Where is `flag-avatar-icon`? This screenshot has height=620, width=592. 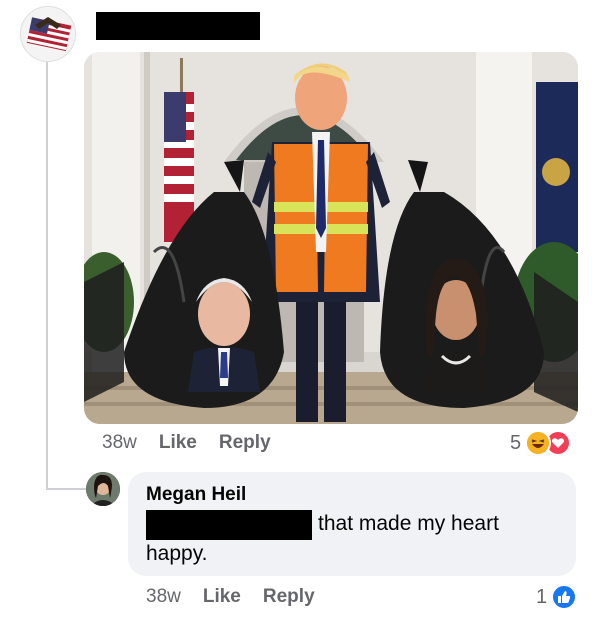 flag-avatar-icon is located at coordinates (48, 34).